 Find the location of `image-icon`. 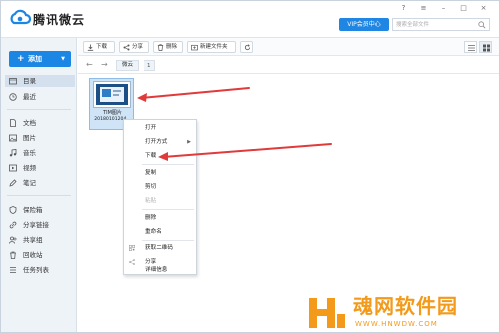

image-icon is located at coordinates (13, 138).